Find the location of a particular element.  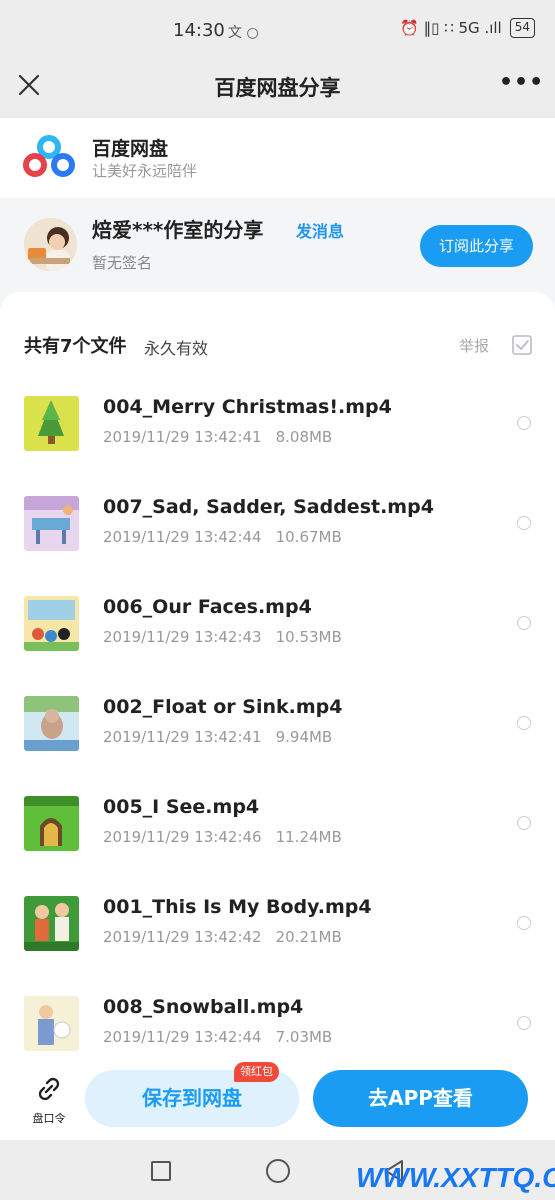

file-size: 10.53MB is located at coordinates (308, 637).